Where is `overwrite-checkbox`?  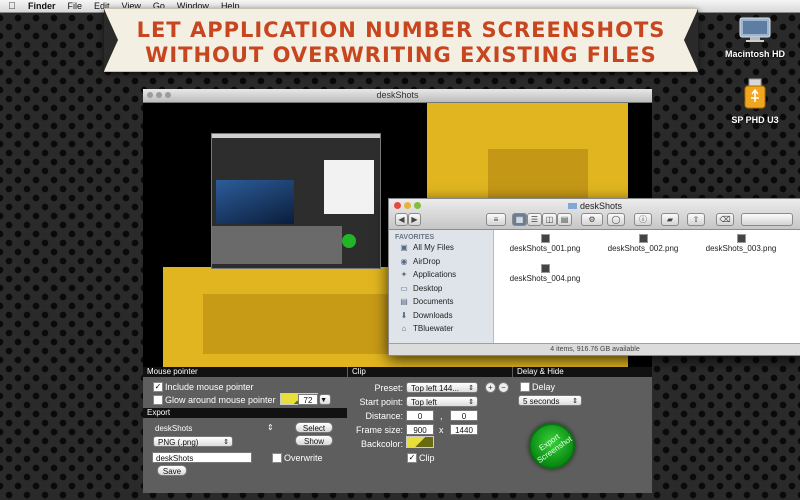 overwrite-checkbox is located at coordinates (277, 458).